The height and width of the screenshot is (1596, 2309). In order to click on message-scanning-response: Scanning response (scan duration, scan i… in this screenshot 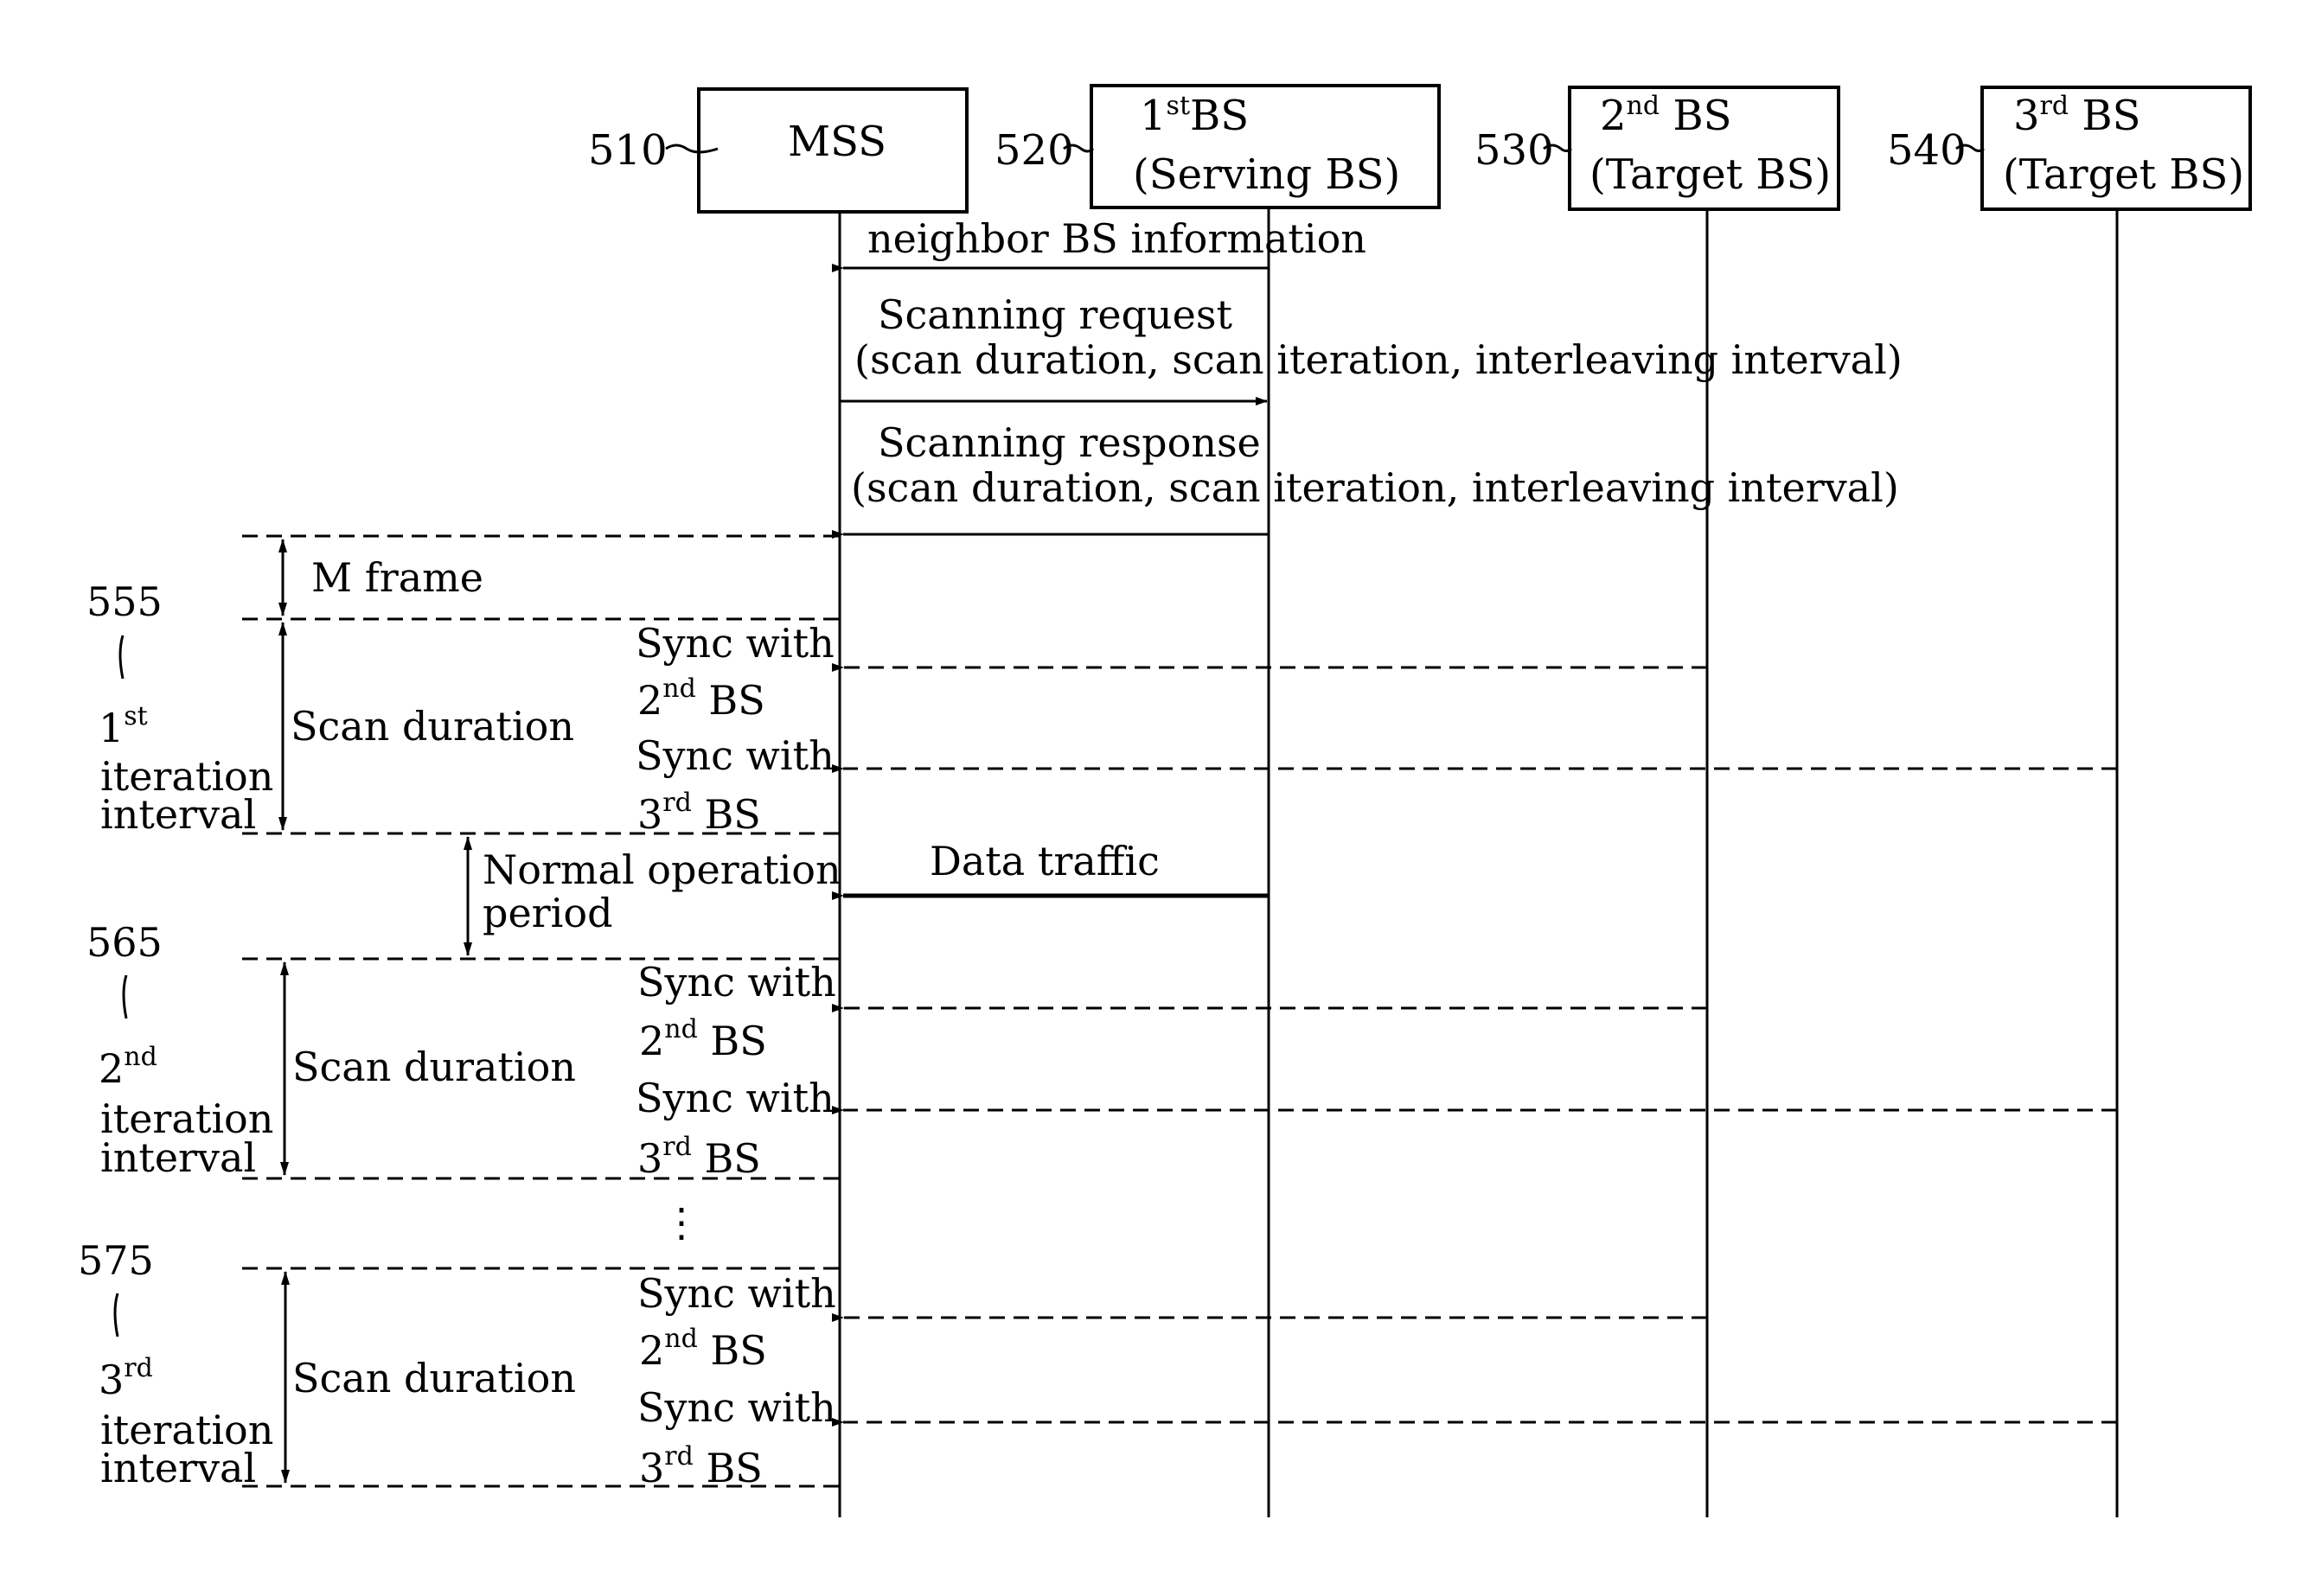, I will do `click(1365, 479)`.